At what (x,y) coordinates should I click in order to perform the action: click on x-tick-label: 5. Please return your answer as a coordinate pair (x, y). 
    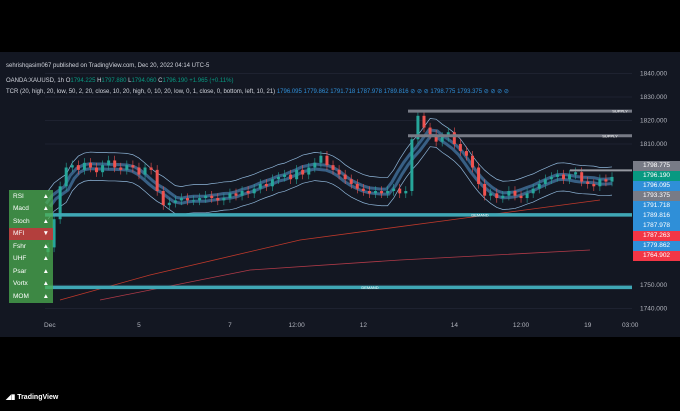
    Looking at the image, I should click on (139, 325).